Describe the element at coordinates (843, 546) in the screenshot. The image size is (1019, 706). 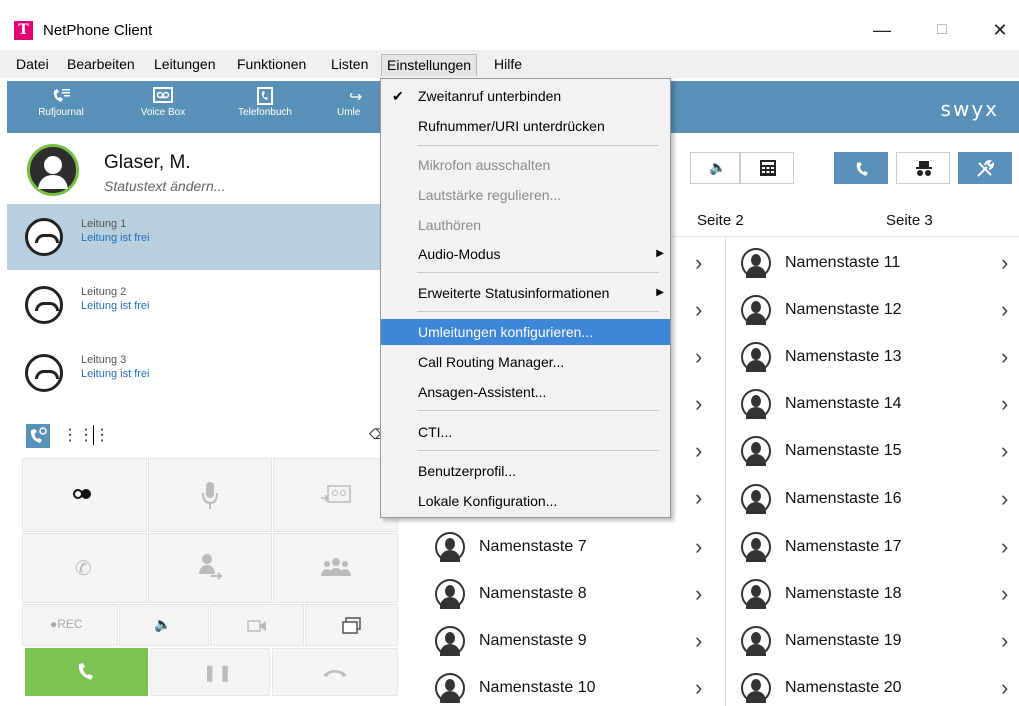
I see `name-key-label: Namenstaste 17` at that location.